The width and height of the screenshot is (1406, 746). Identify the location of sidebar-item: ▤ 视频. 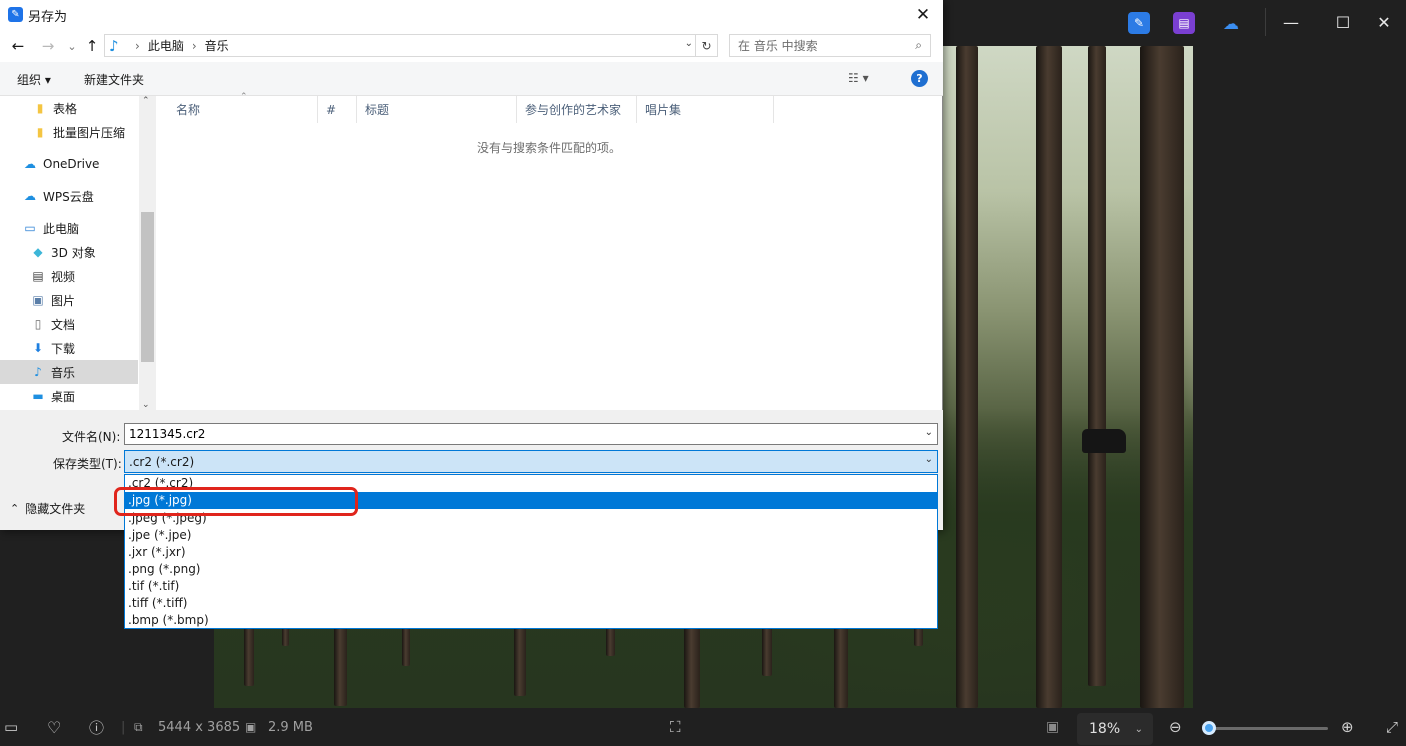
(69, 276).